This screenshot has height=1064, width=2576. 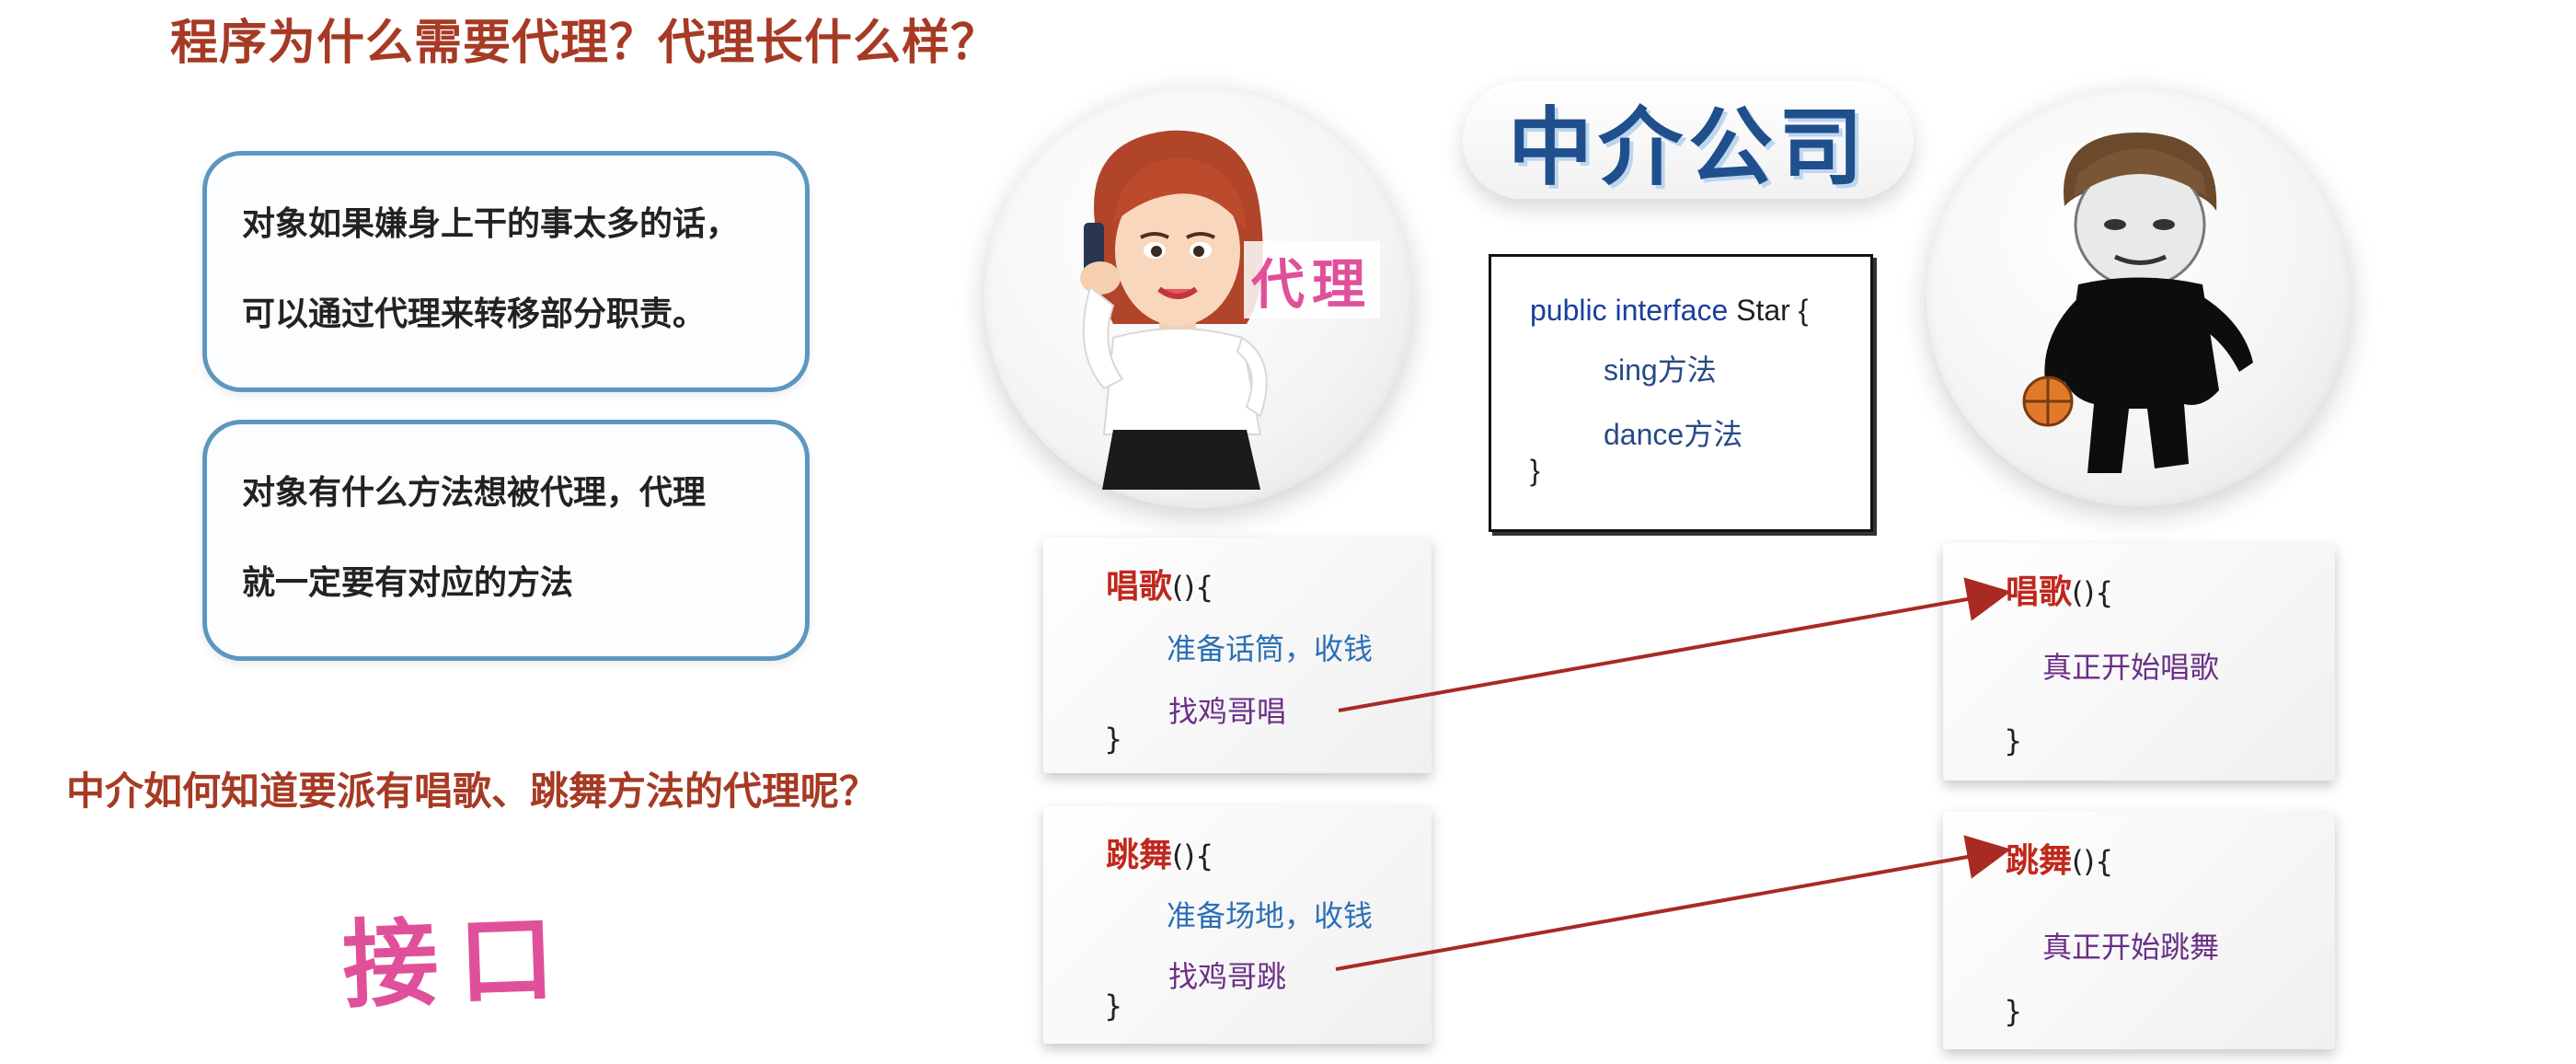 What do you see at coordinates (1674, 645) in the screenshot?
I see `arrow-sing` at bounding box center [1674, 645].